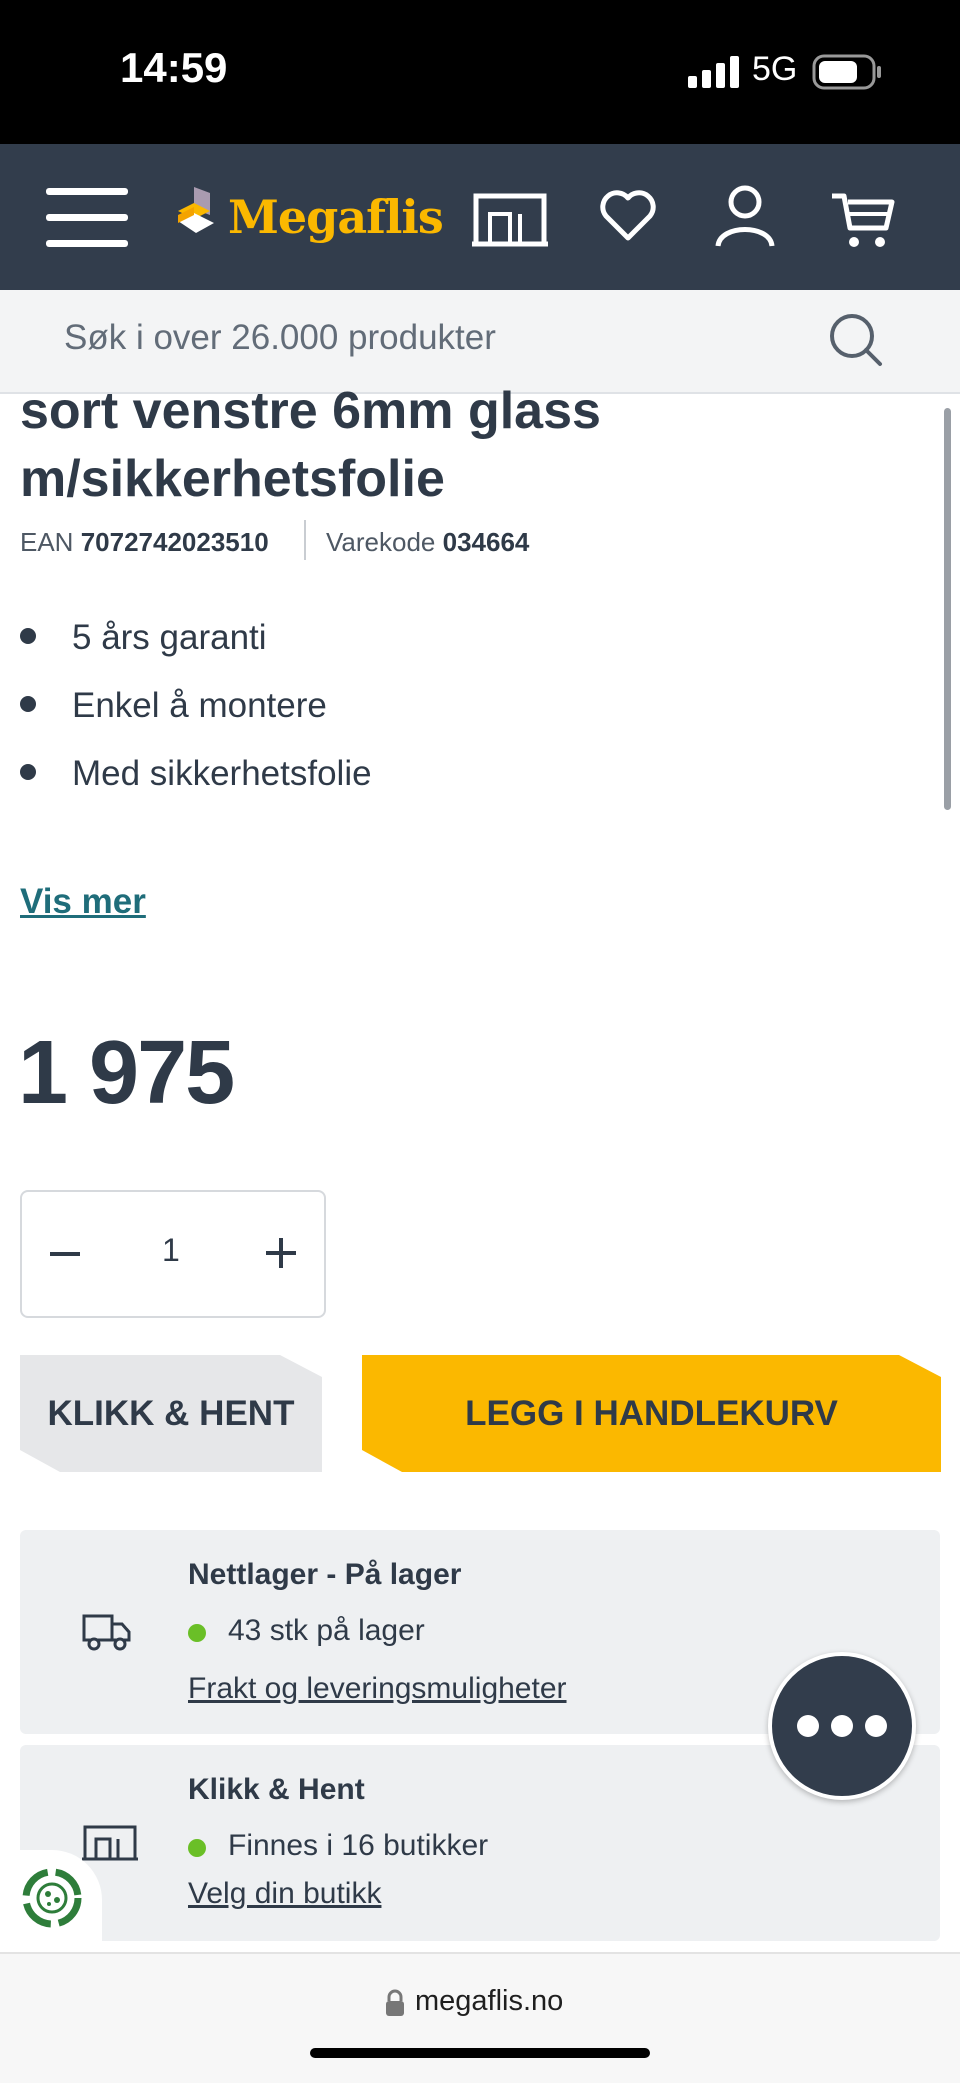 This screenshot has height=2083, width=960. What do you see at coordinates (775, 69) in the screenshot?
I see `network-type: 5G` at bounding box center [775, 69].